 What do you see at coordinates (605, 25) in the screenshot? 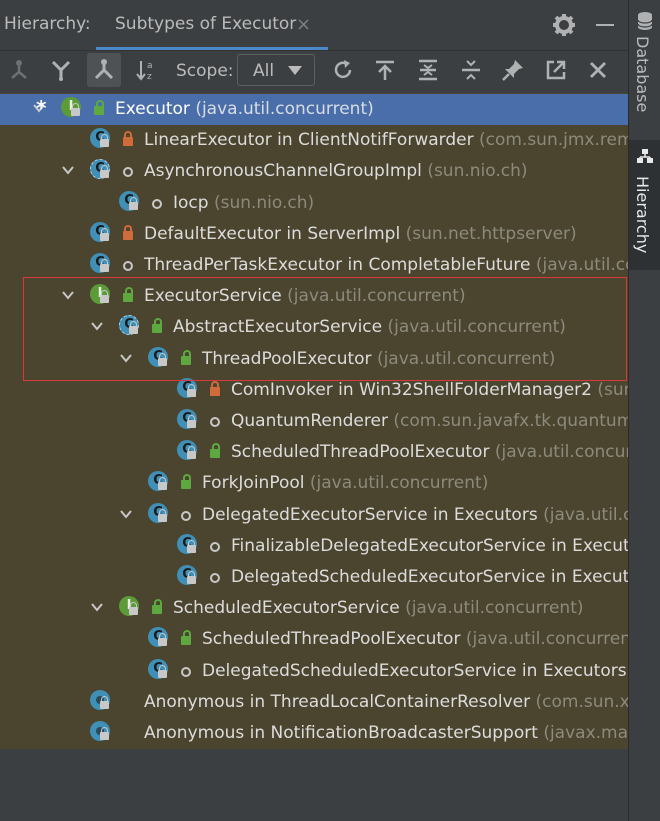
I see `minimize-icon` at bounding box center [605, 25].